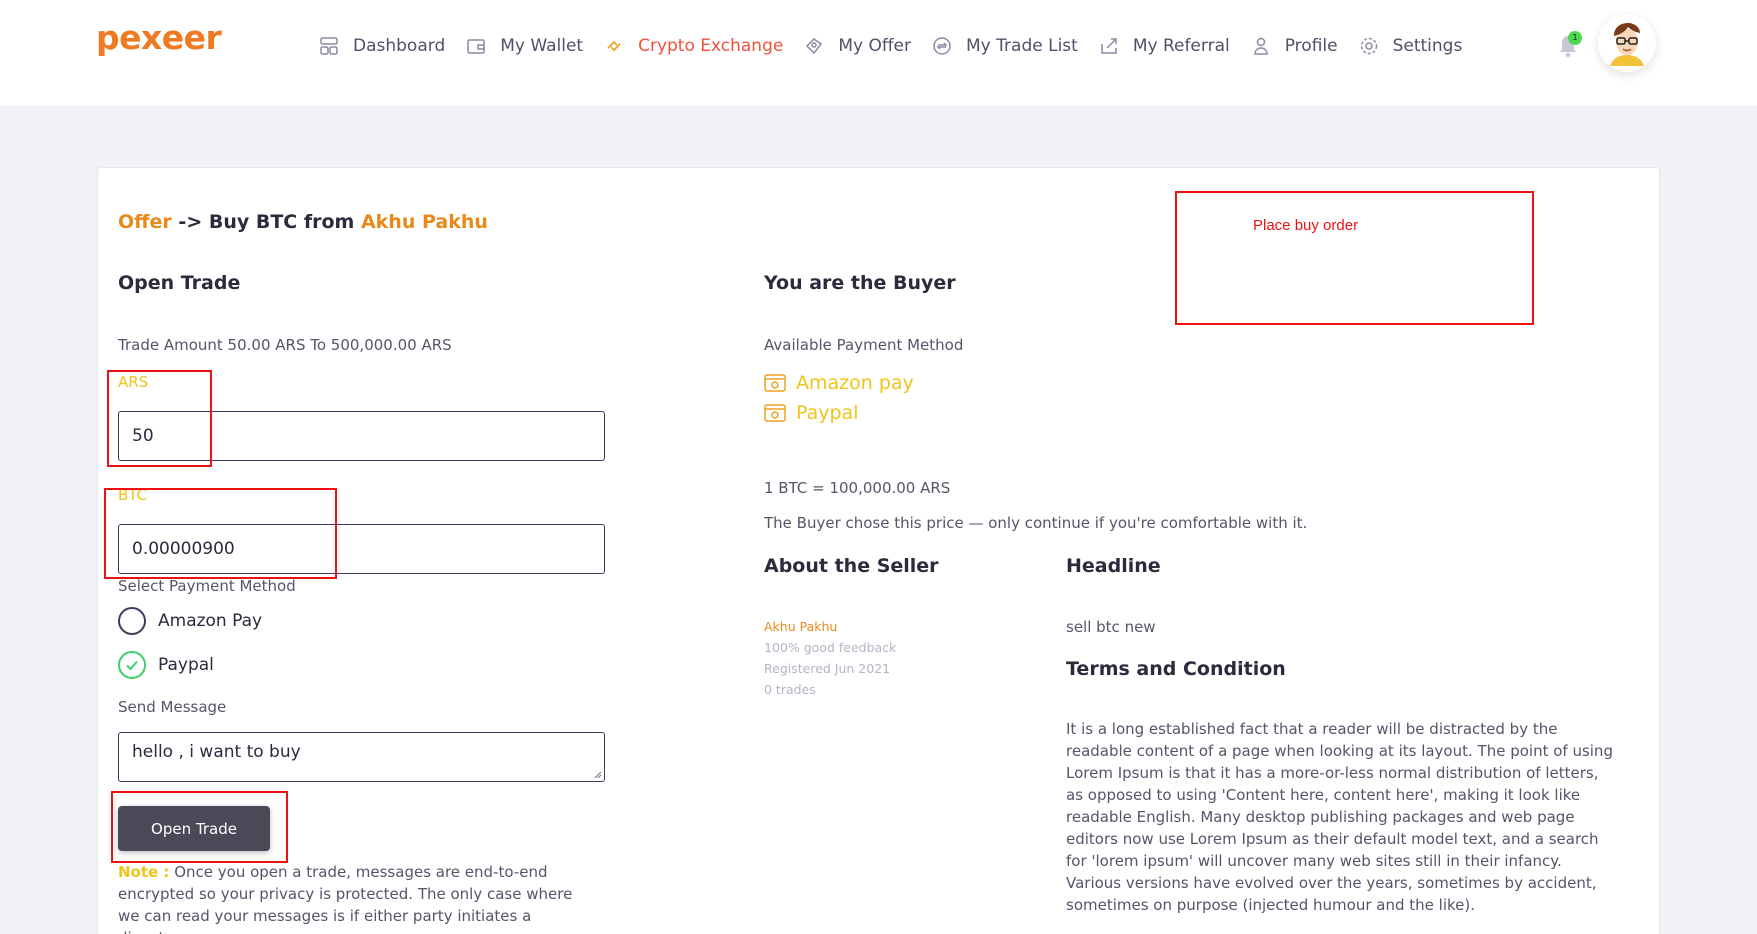  I want to click on nav-crypto-exchange: Crypto Exchange, so click(693, 46).